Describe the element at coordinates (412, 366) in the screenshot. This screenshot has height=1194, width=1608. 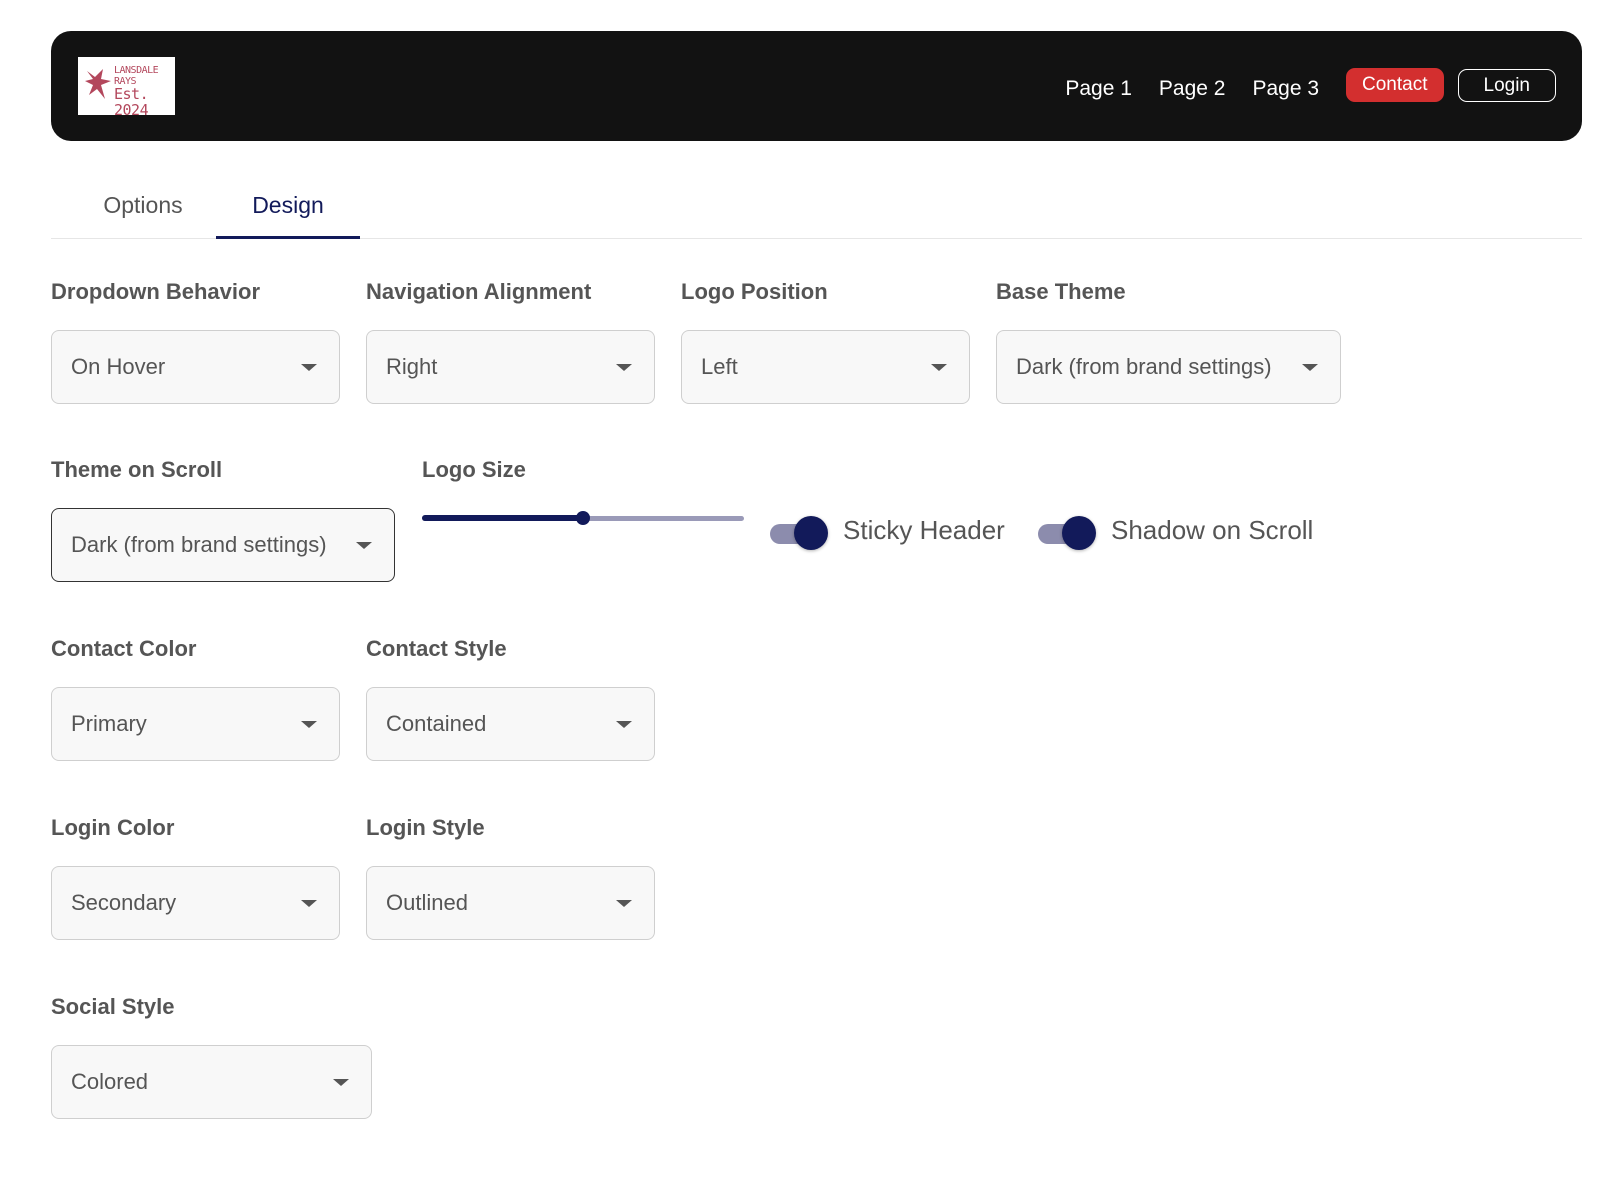
I see `navigation-alignment-value: Right` at that location.